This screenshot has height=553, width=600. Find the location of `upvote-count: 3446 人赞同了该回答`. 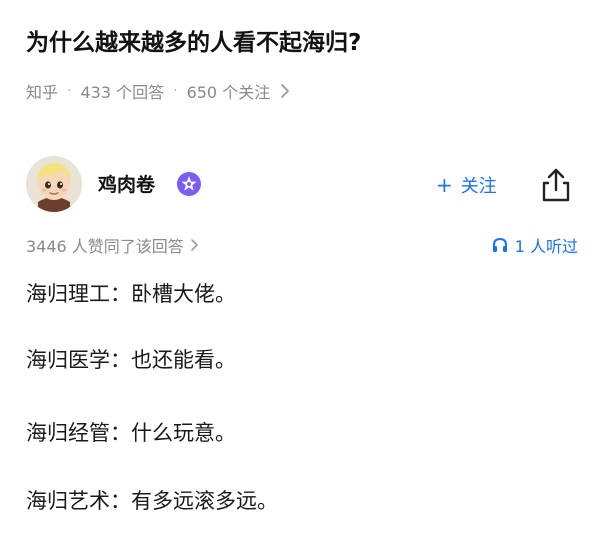

upvote-count: 3446 人赞同了该回答 is located at coordinates (114, 245).